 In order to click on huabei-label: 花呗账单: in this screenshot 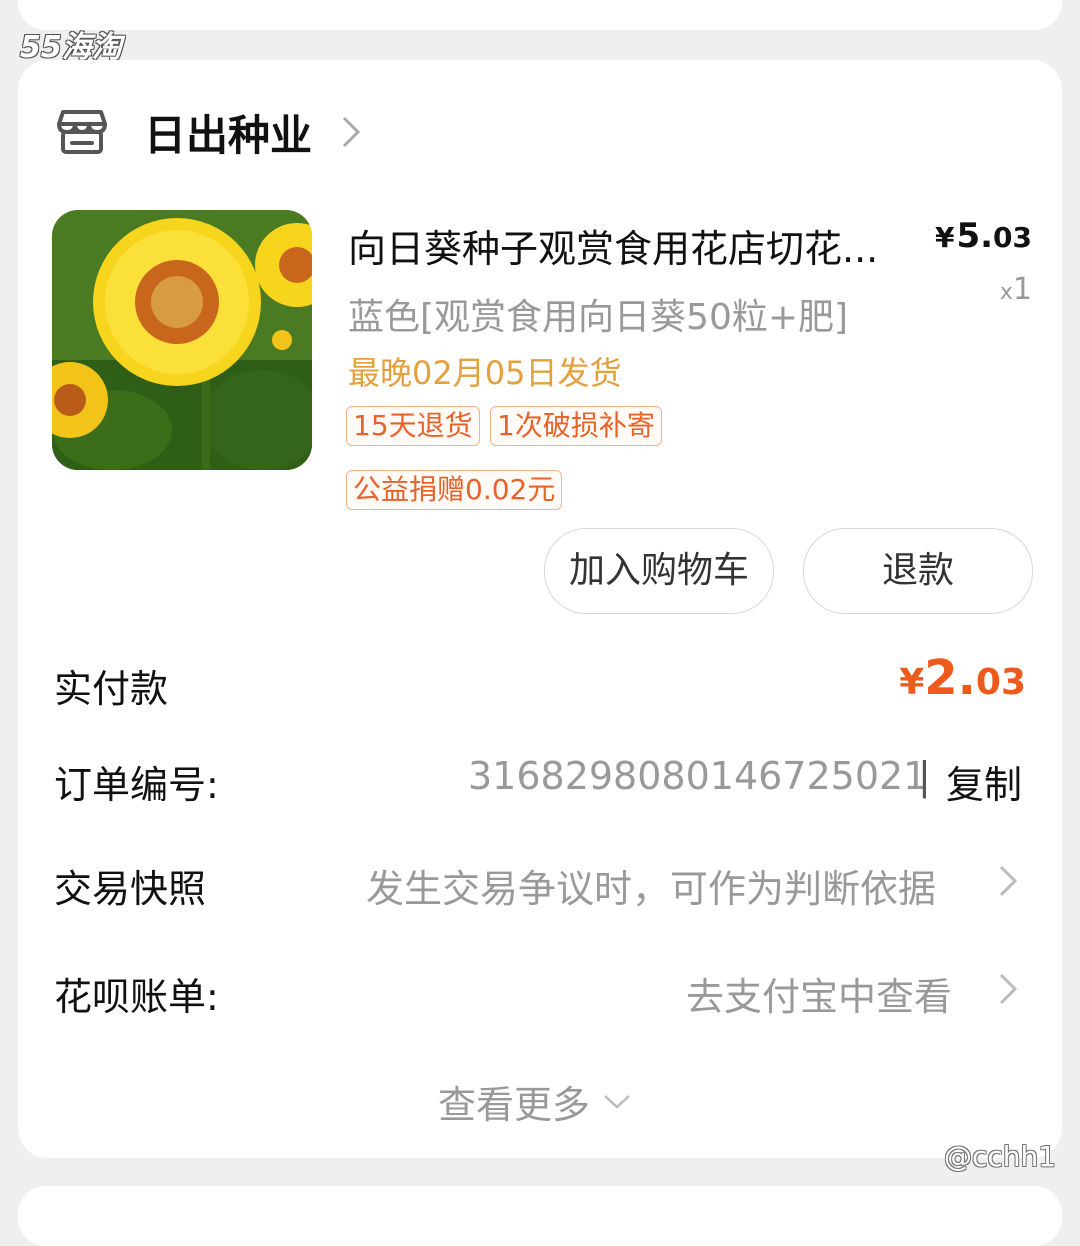, I will do `click(136, 993)`.